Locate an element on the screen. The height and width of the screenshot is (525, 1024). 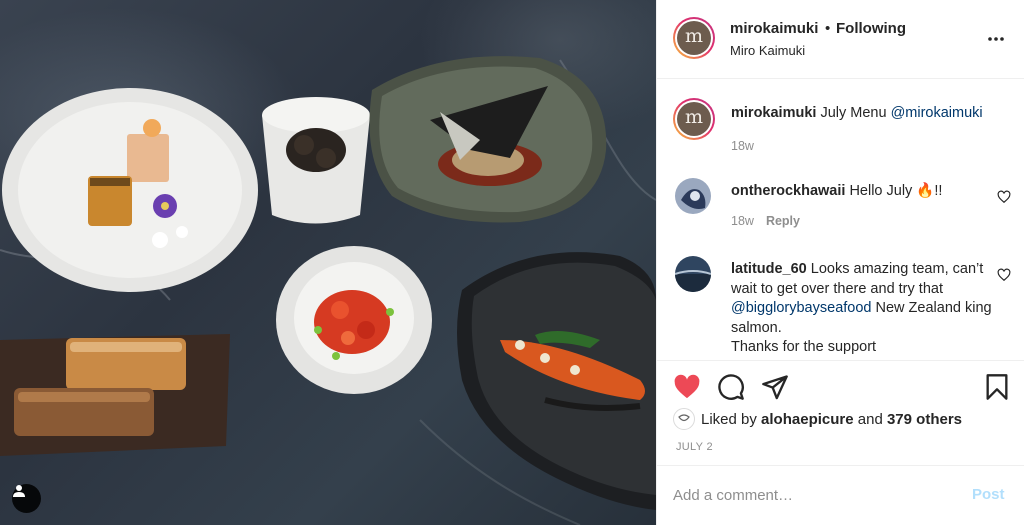
commenter-username: latitude_60 is located at coordinates (769, 269).